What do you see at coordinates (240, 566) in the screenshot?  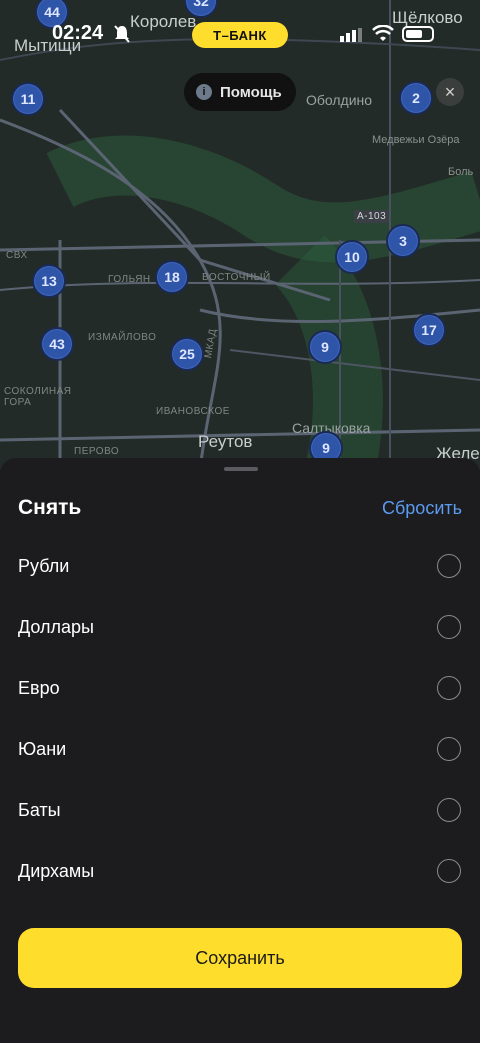 I see `currency-option-rub: Рубли` at bounding box center [240, 566].